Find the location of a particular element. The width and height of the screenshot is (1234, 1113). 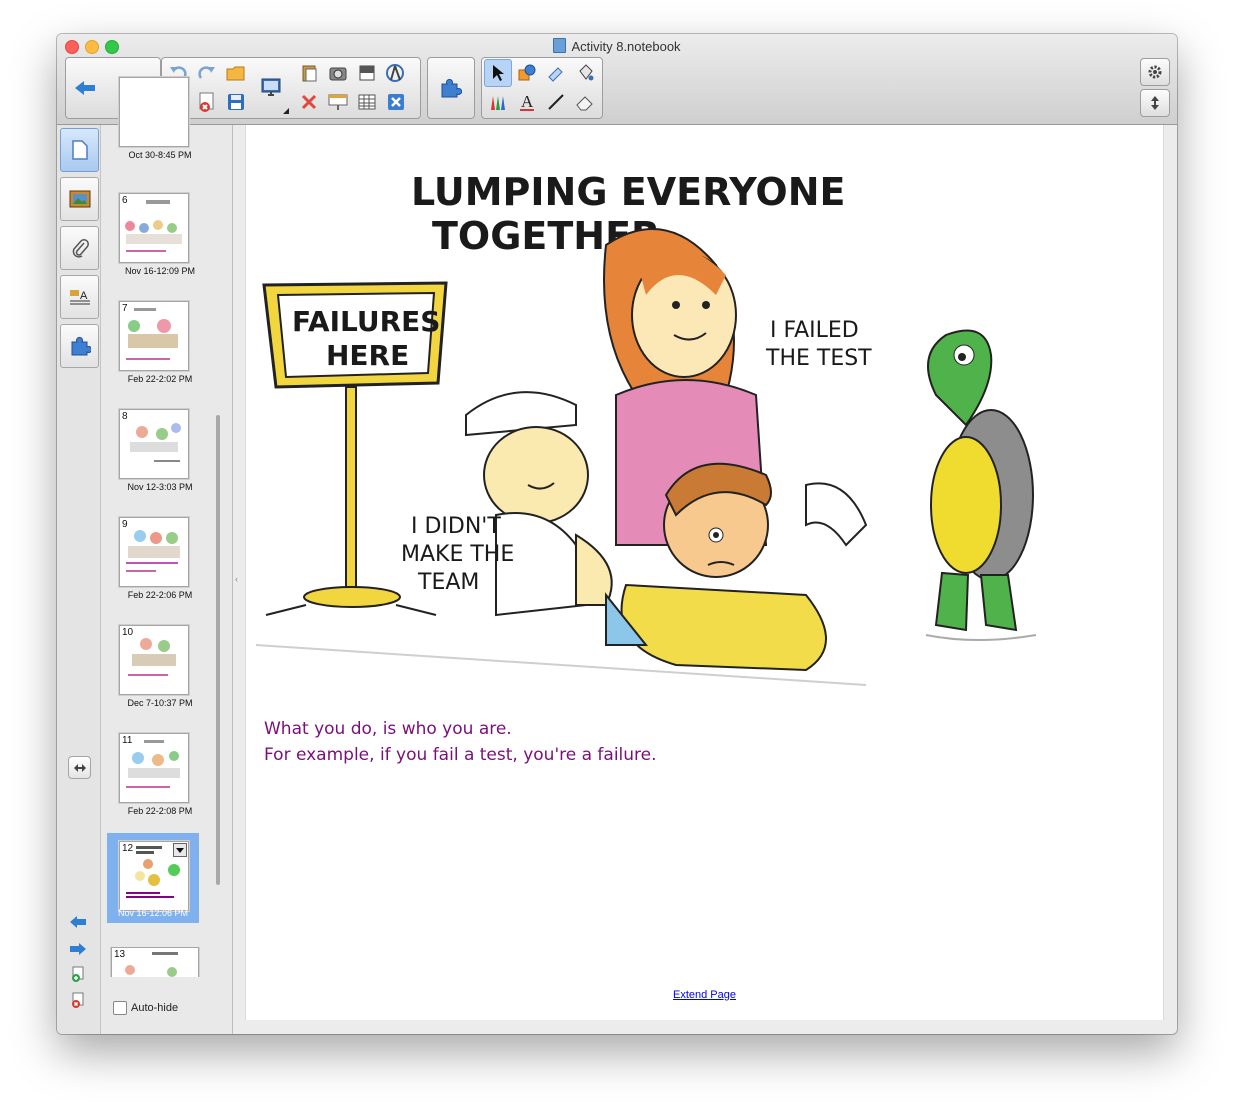

page-thumbnail-image: 10 is located at coordinates (154, 660).